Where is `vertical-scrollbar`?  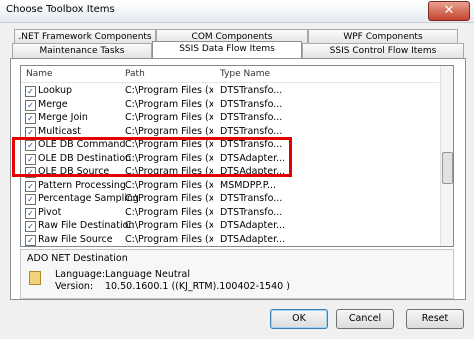
vertical-scrollbar is located at coordinates (446, 156).